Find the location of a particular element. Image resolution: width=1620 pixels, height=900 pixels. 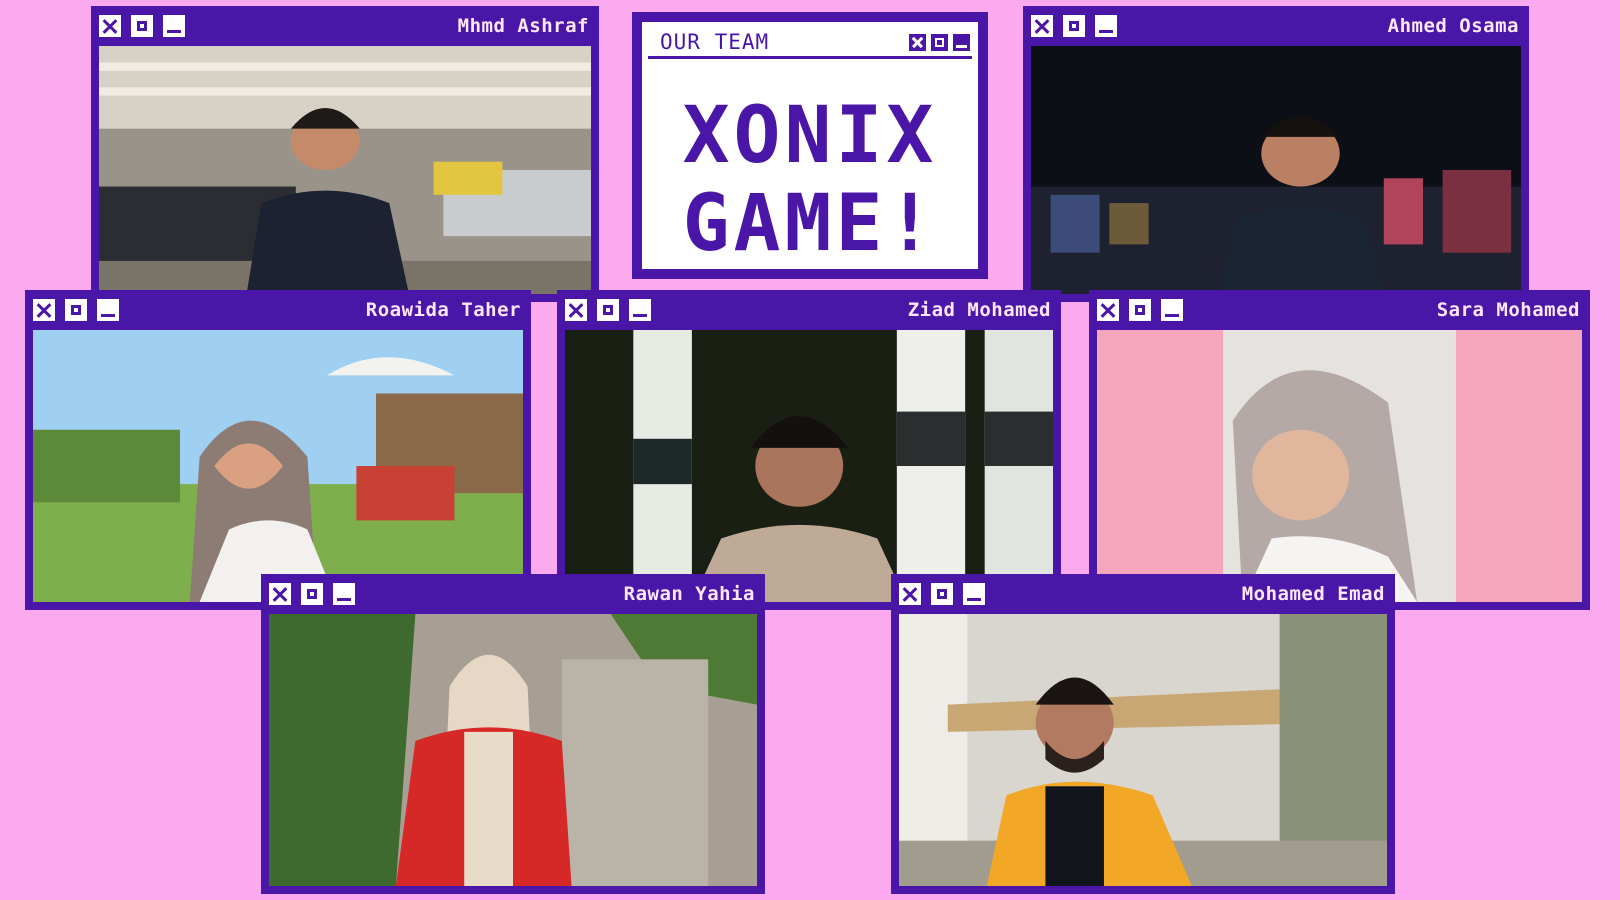

window-titlebar: Mhmd Ashraf is located at coordinates (345, 26).